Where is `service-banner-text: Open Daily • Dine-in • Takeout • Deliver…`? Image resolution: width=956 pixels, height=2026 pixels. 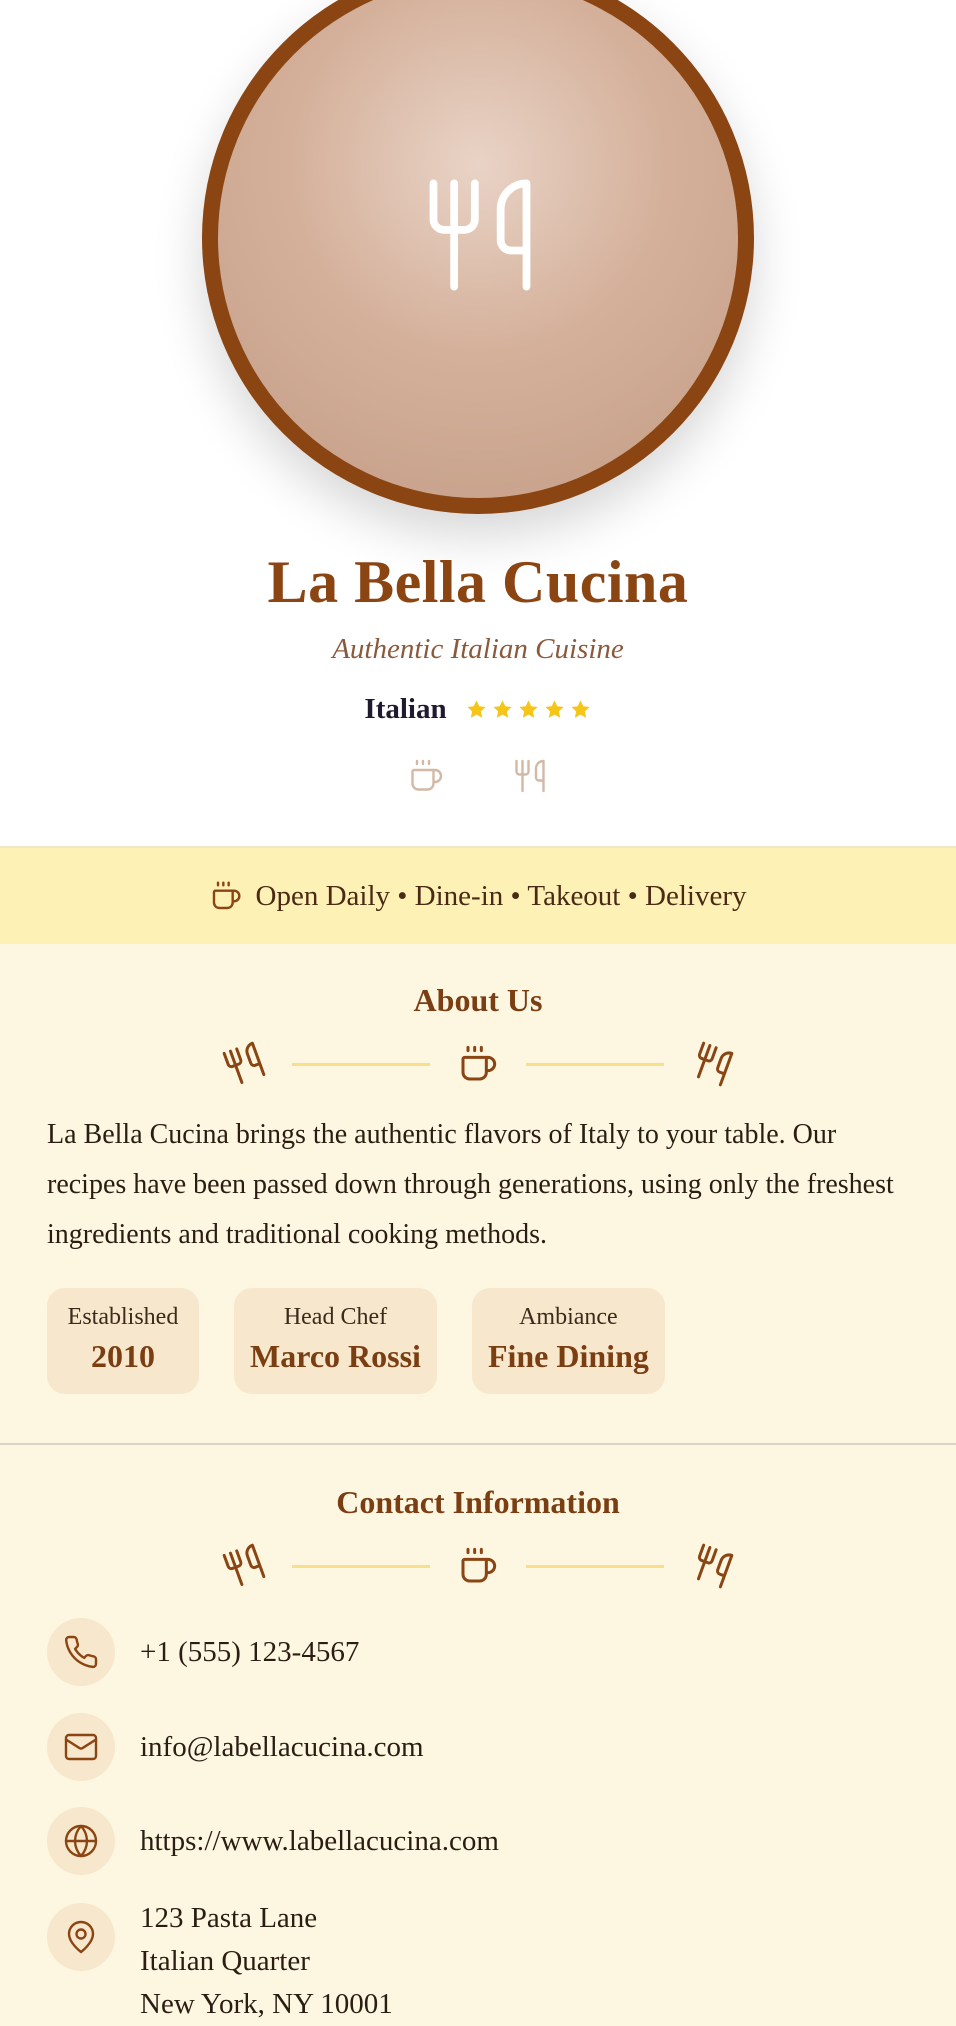
service-banner-text: Open Daily • Dine-in • Takeout • Deliver… is located at coordinates (501, 895).